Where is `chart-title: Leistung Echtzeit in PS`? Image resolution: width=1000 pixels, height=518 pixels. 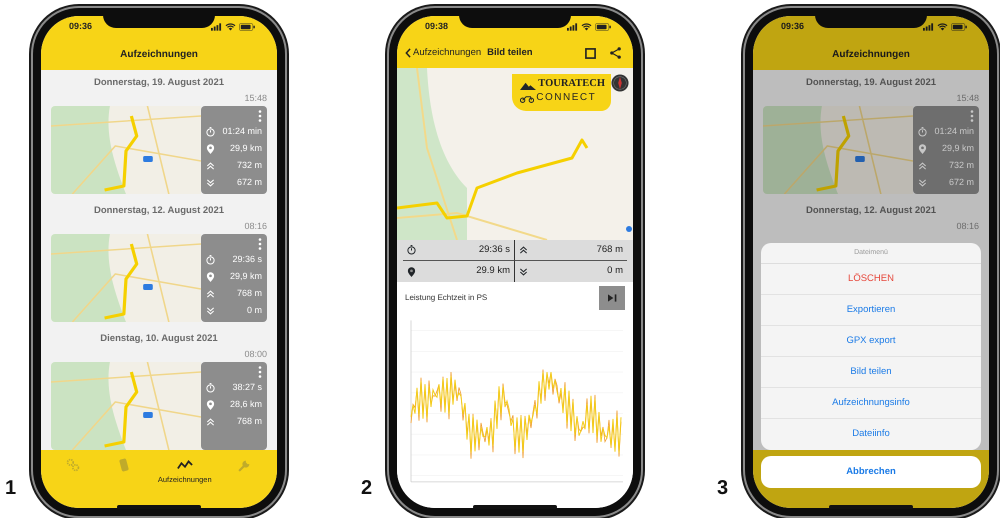 chart-title: Leistung Echtzeit in PS is located at coordinates (446, 298).